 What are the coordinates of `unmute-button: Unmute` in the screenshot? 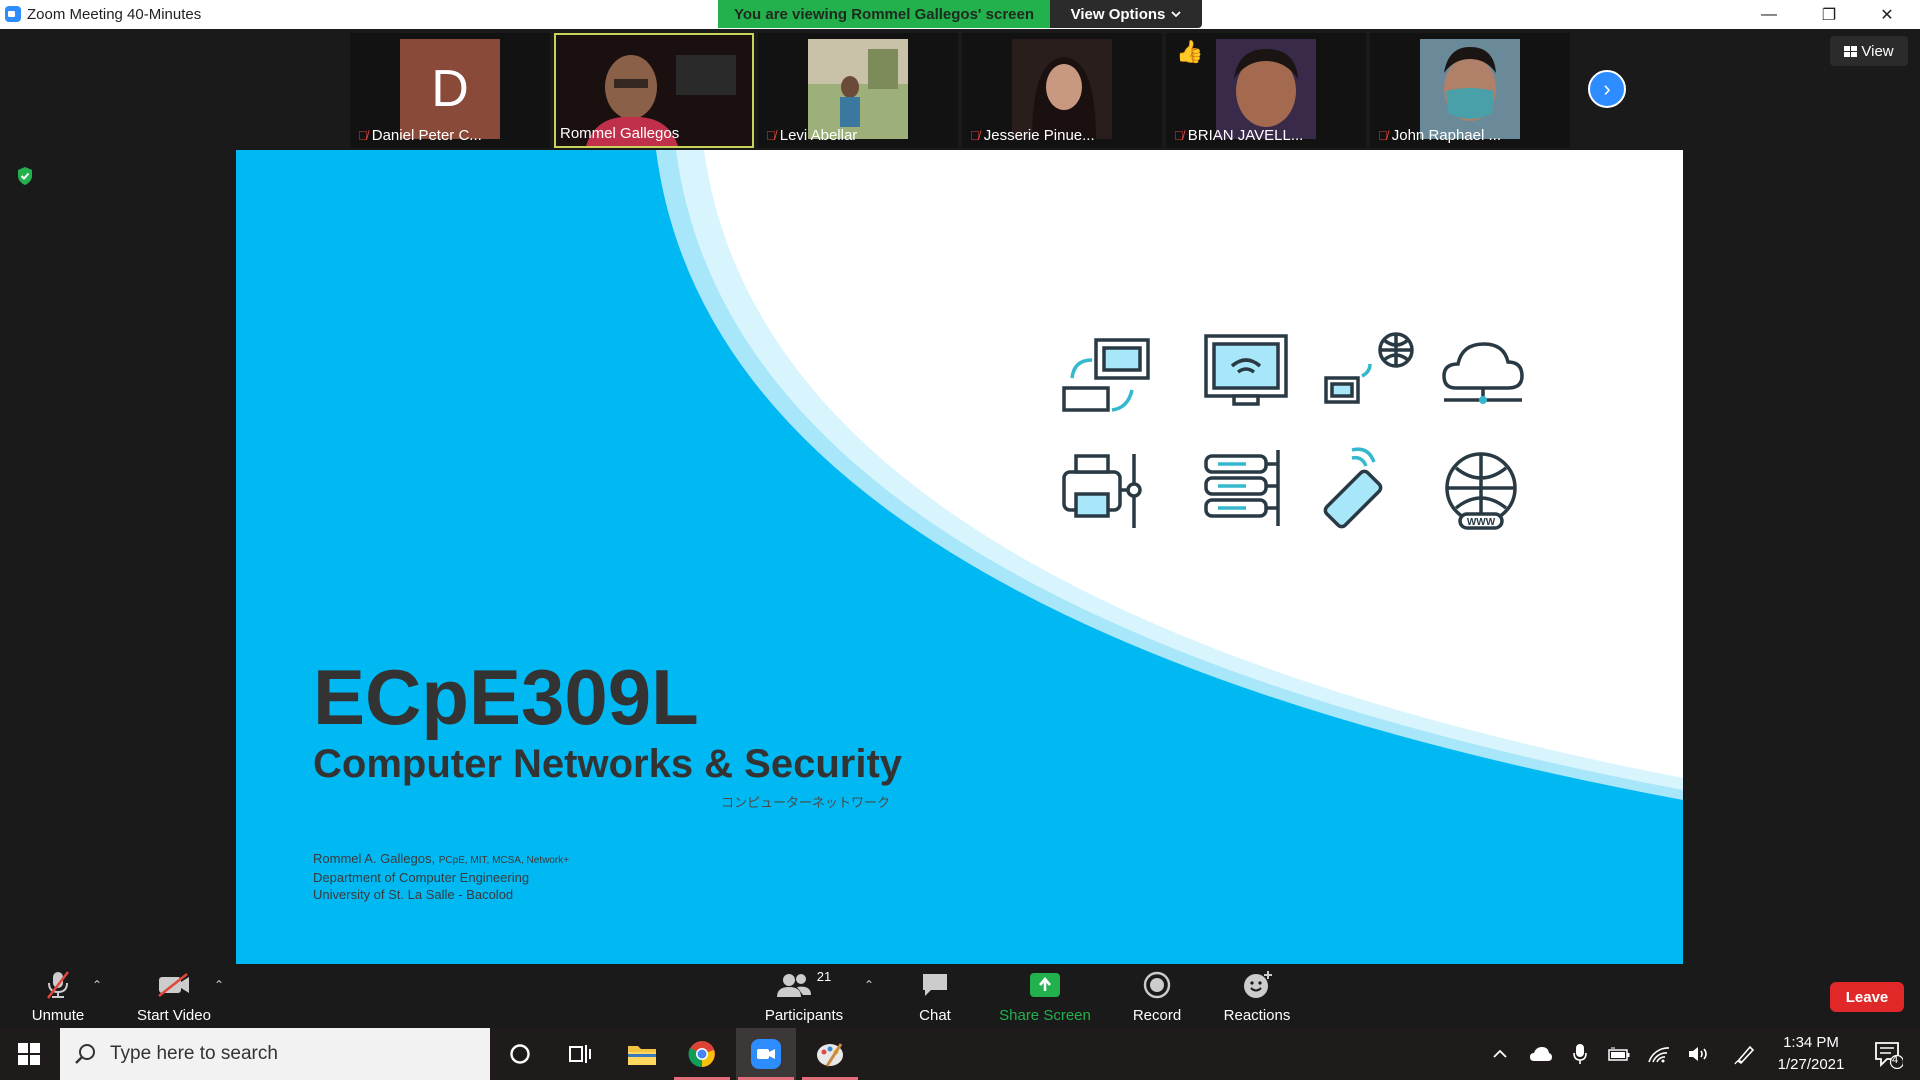 It's located at (58, 996).